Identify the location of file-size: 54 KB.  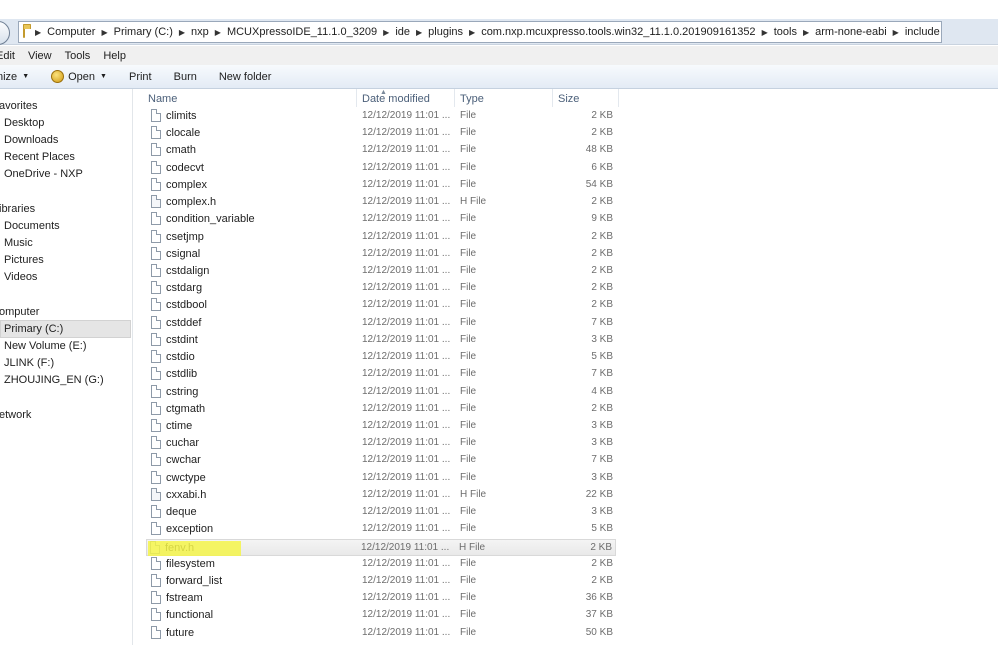
(599, 184).